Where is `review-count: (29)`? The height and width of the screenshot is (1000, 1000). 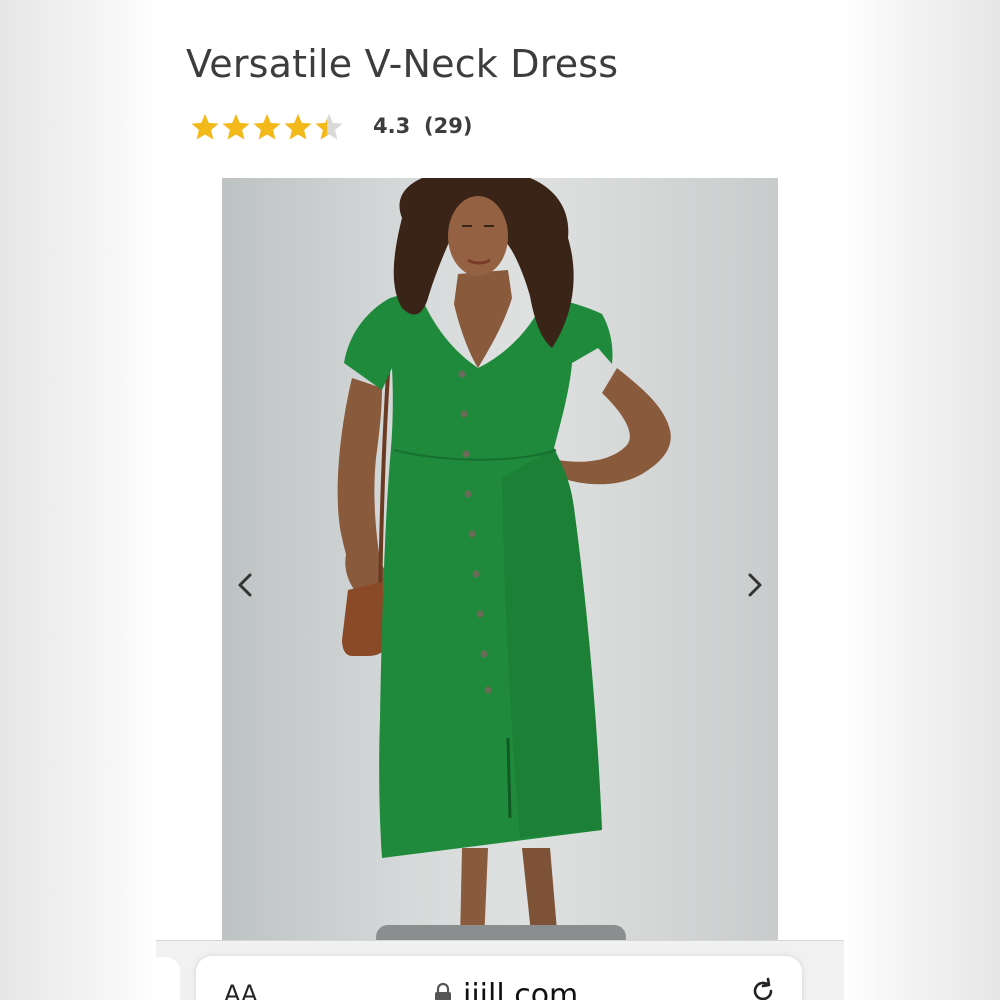
review-count: (29) is located at coordinates (448, 126).